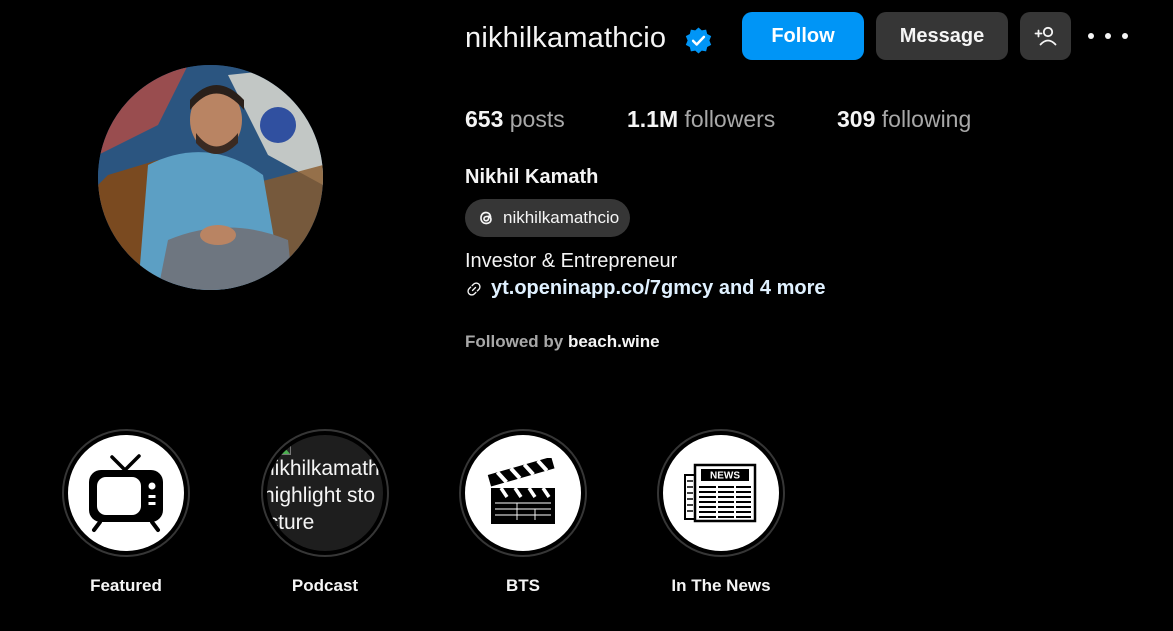 This screenshot has width=1173, height=631. Describe the element at coordinates (291, 522) in the screenshot. I see `alt-text-line: icture` at that location.